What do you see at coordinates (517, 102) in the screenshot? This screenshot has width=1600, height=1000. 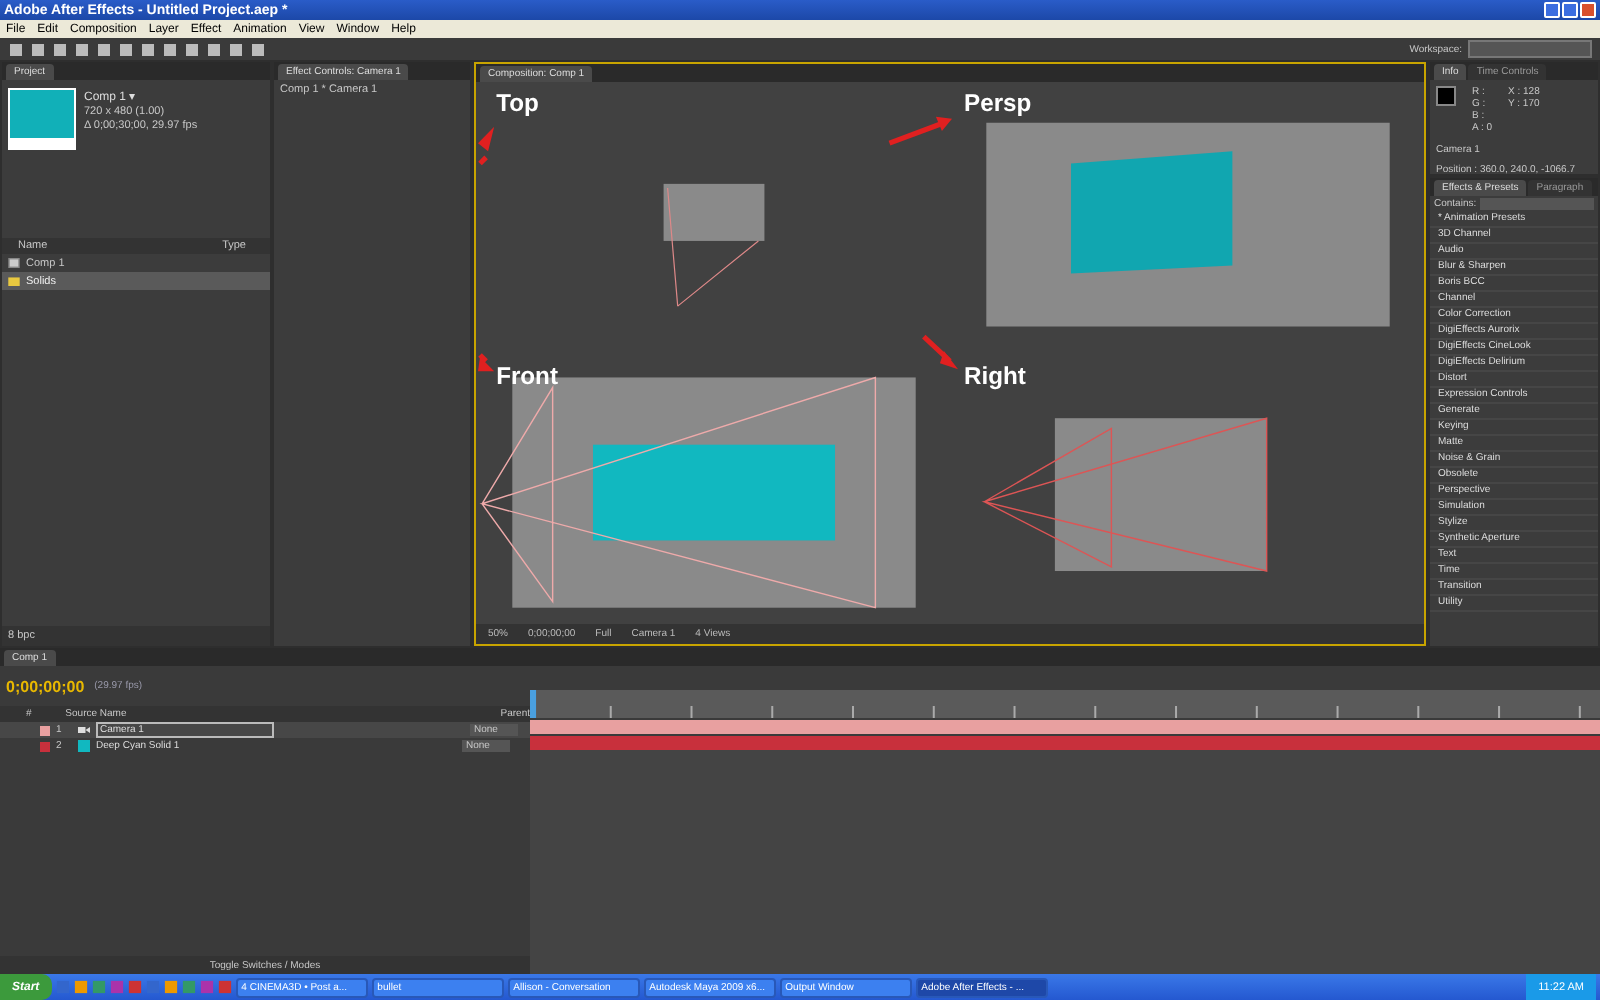 I see `view-label: Top` at bounding box center [517, 102].